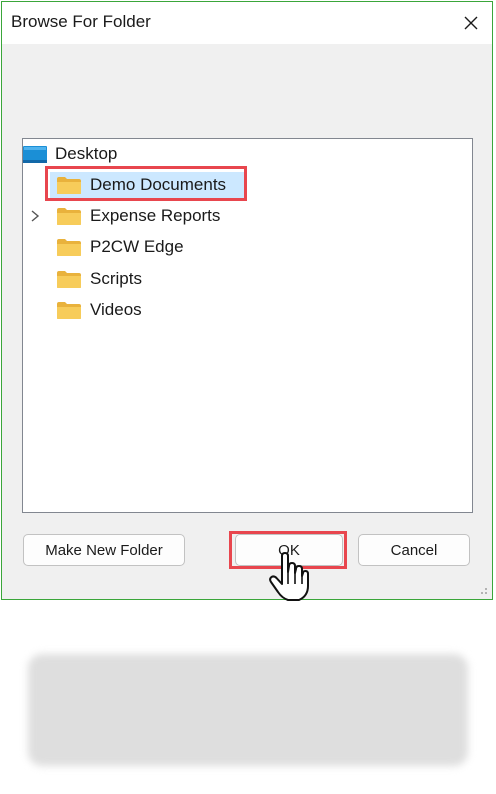  I want to click on close-button, so click(471, 23).